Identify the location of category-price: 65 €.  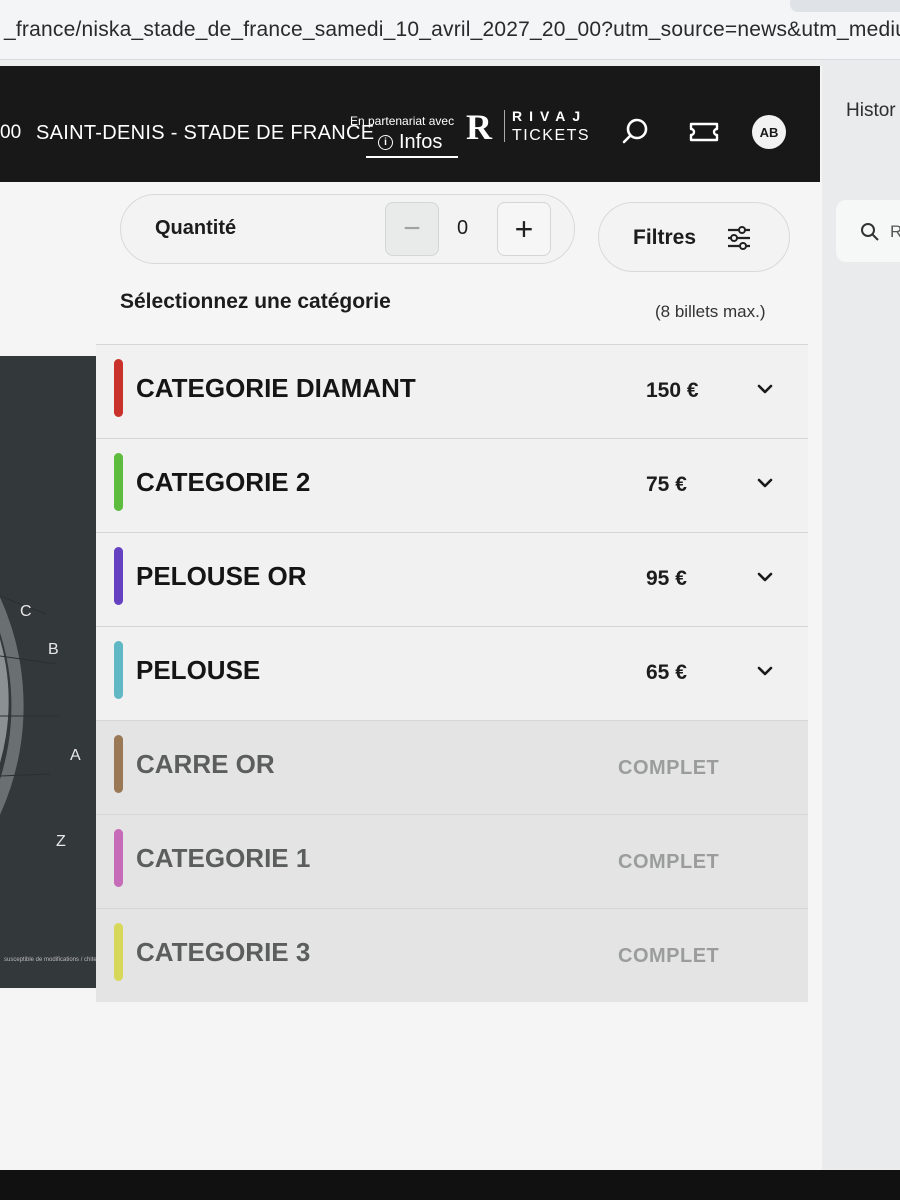
(666, 672).